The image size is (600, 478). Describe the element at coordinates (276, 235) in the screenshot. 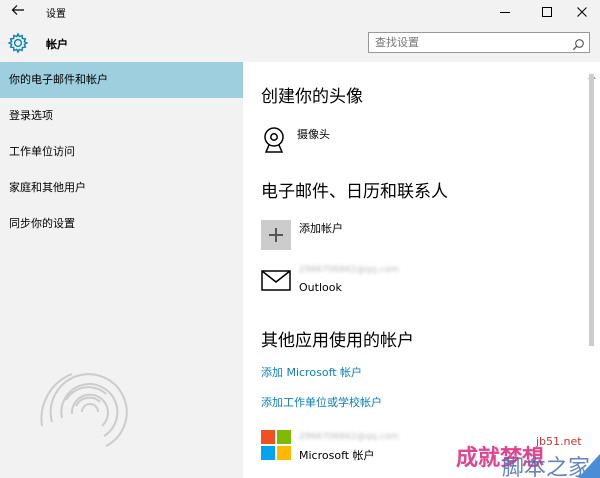

I see `add-account-plus-icon` at that location.